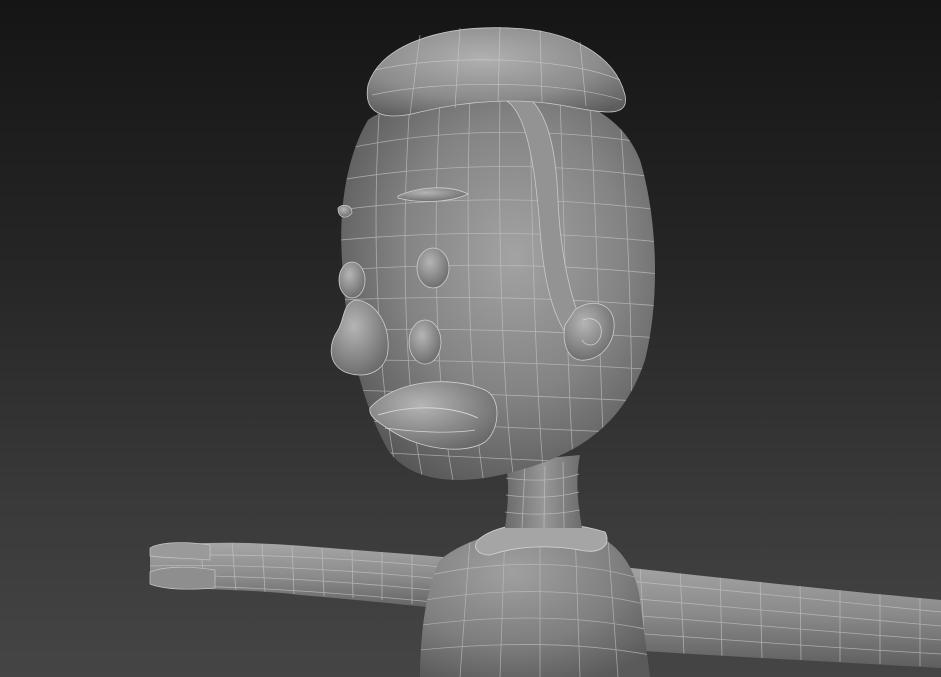 Image resolution: width=941 pixels, height=677 pixels. Describe the element at coordinates (535, 599) in the screenshot. I see `torso` at that location.